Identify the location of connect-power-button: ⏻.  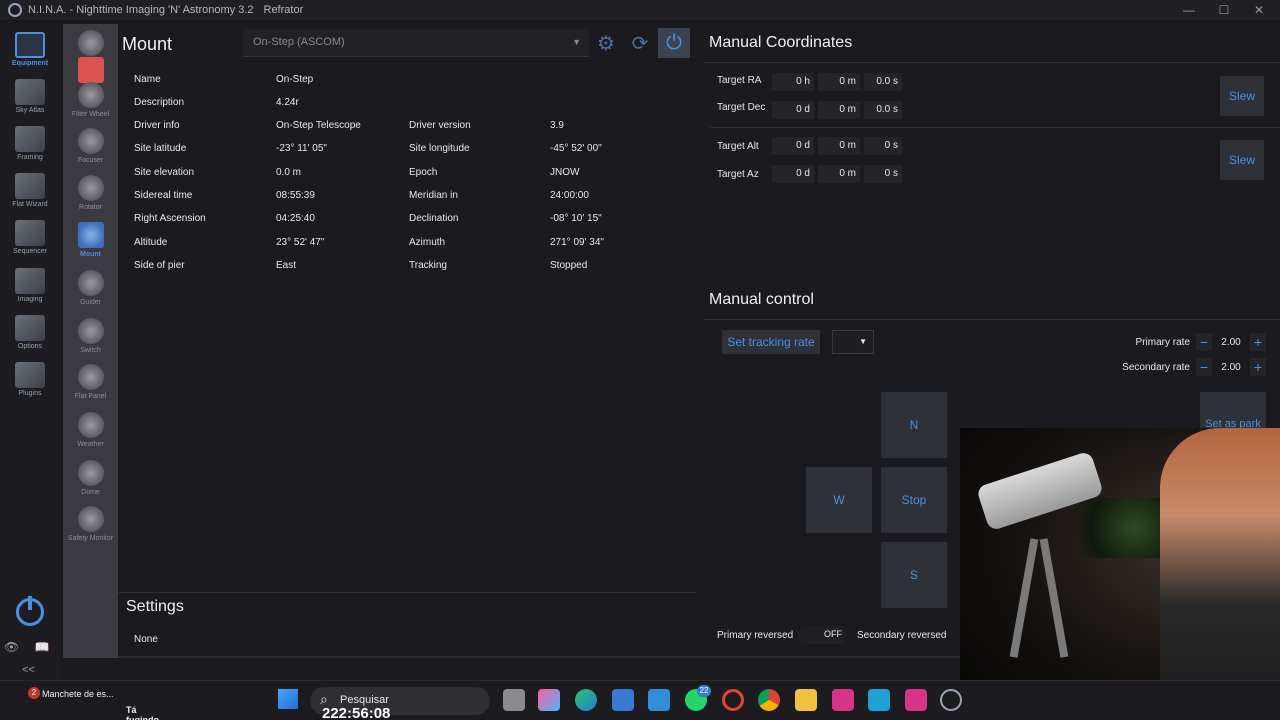
(674, 43).